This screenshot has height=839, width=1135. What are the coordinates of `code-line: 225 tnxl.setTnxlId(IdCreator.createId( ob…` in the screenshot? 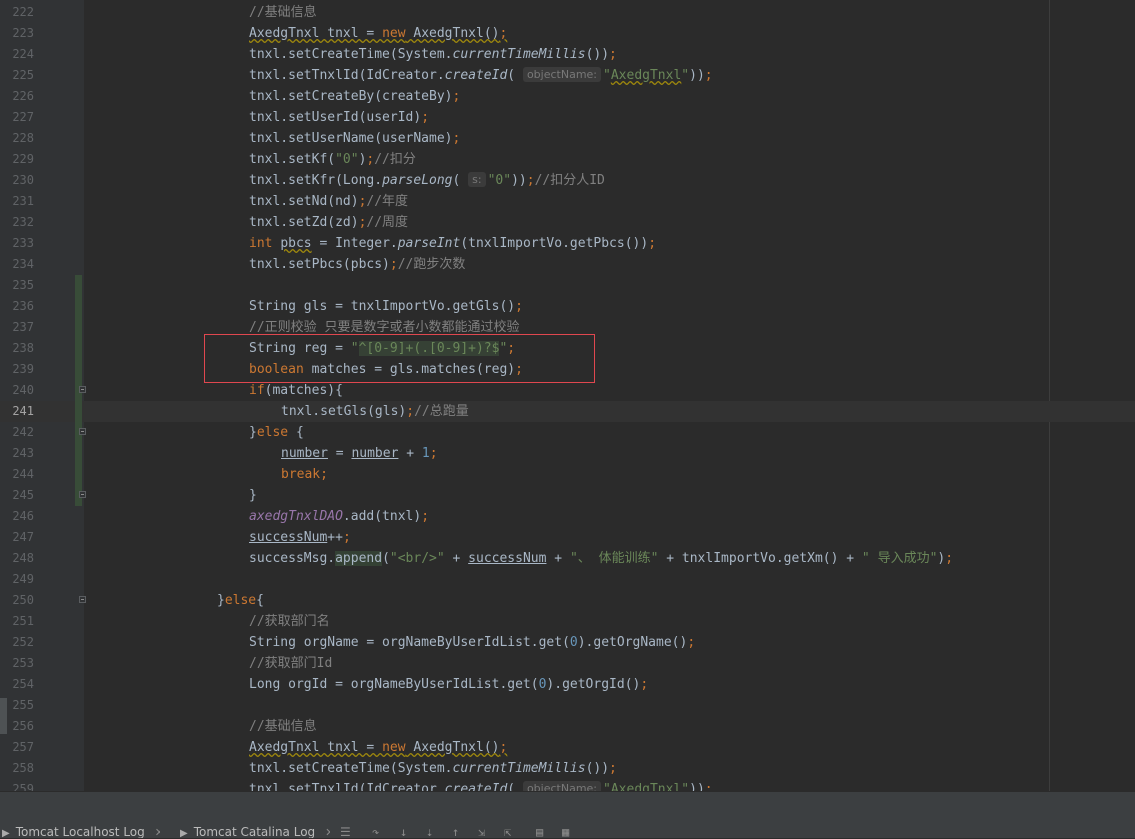 It's located at (567, 75).